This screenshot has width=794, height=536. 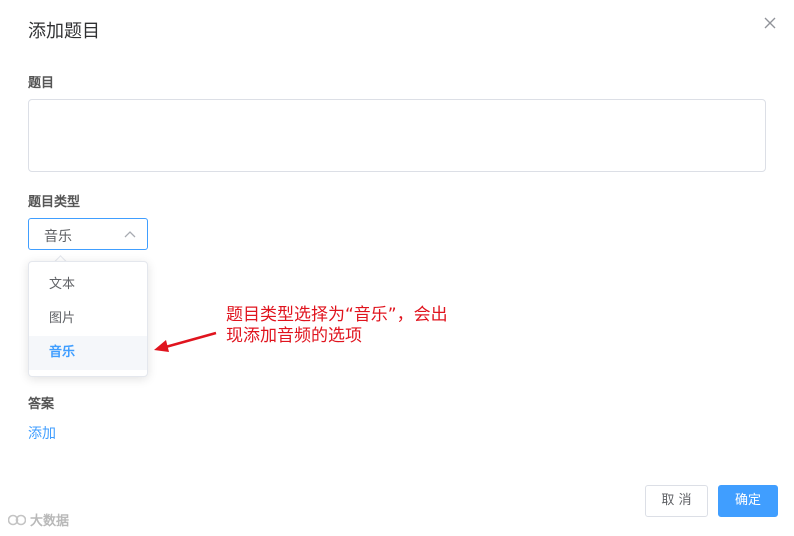 I want to click on annotation-line-2: 现添加音频的选项, so click(x=294, y=336).